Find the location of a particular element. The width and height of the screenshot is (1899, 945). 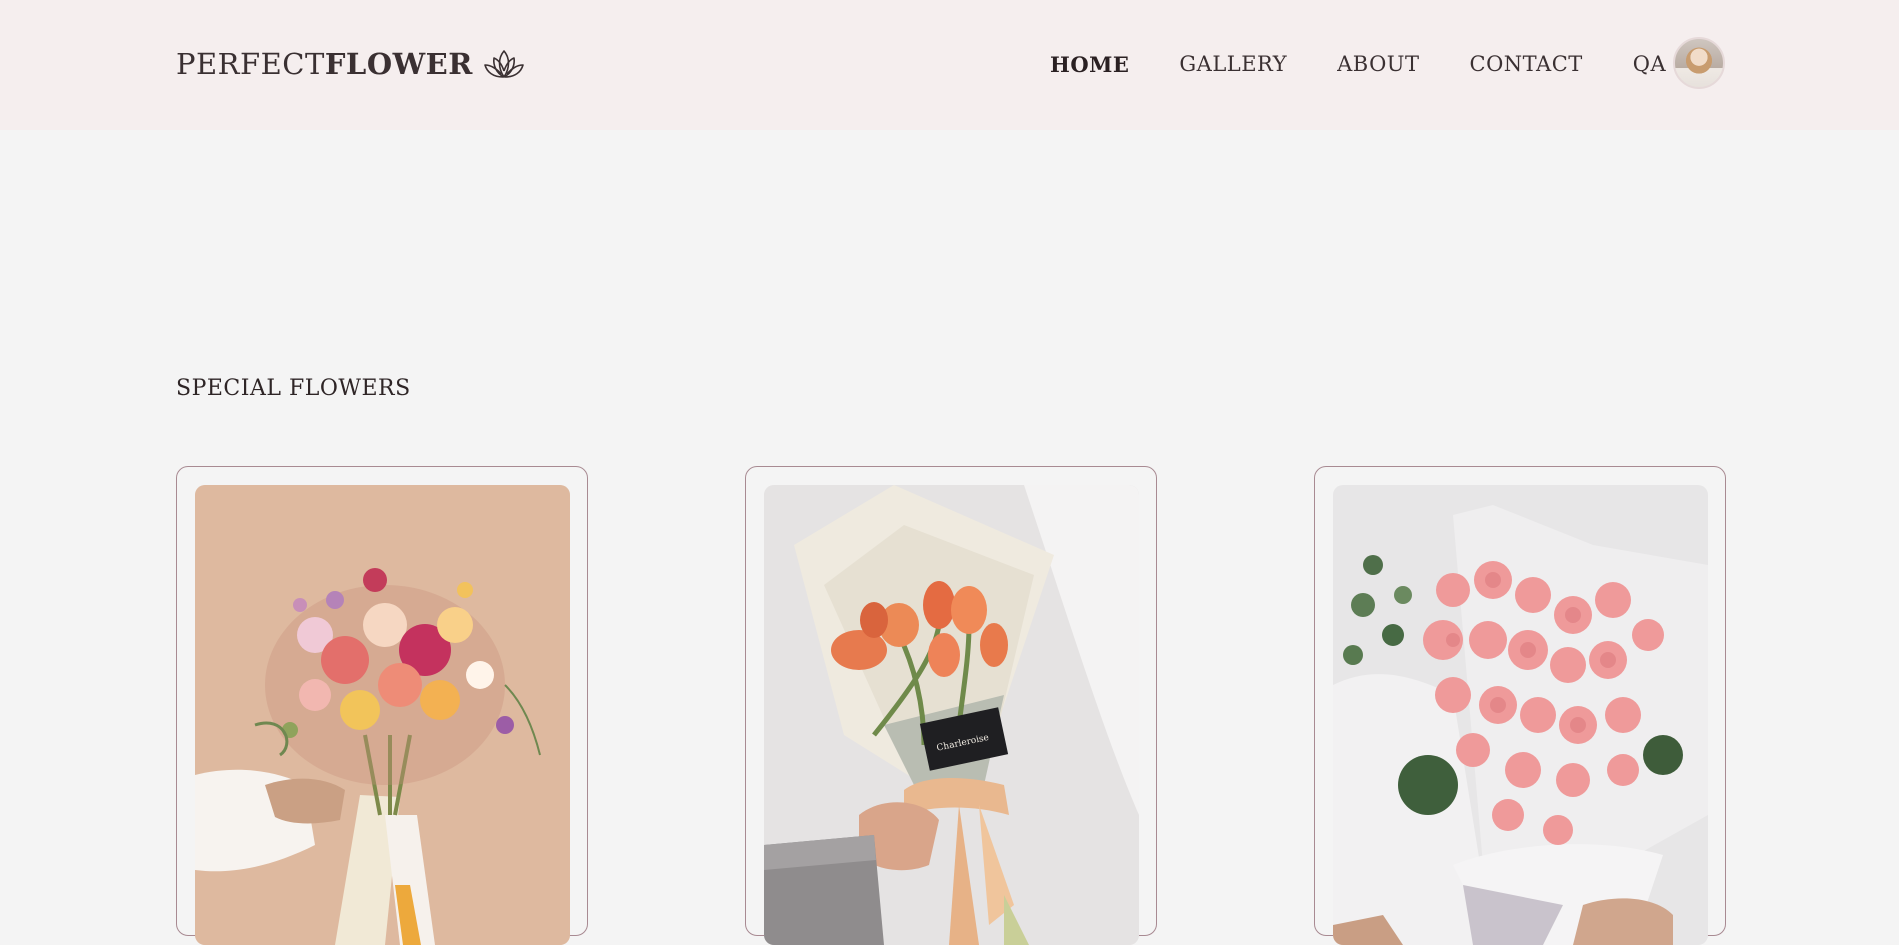

lotus-icon is located at coordinates (504, 64).